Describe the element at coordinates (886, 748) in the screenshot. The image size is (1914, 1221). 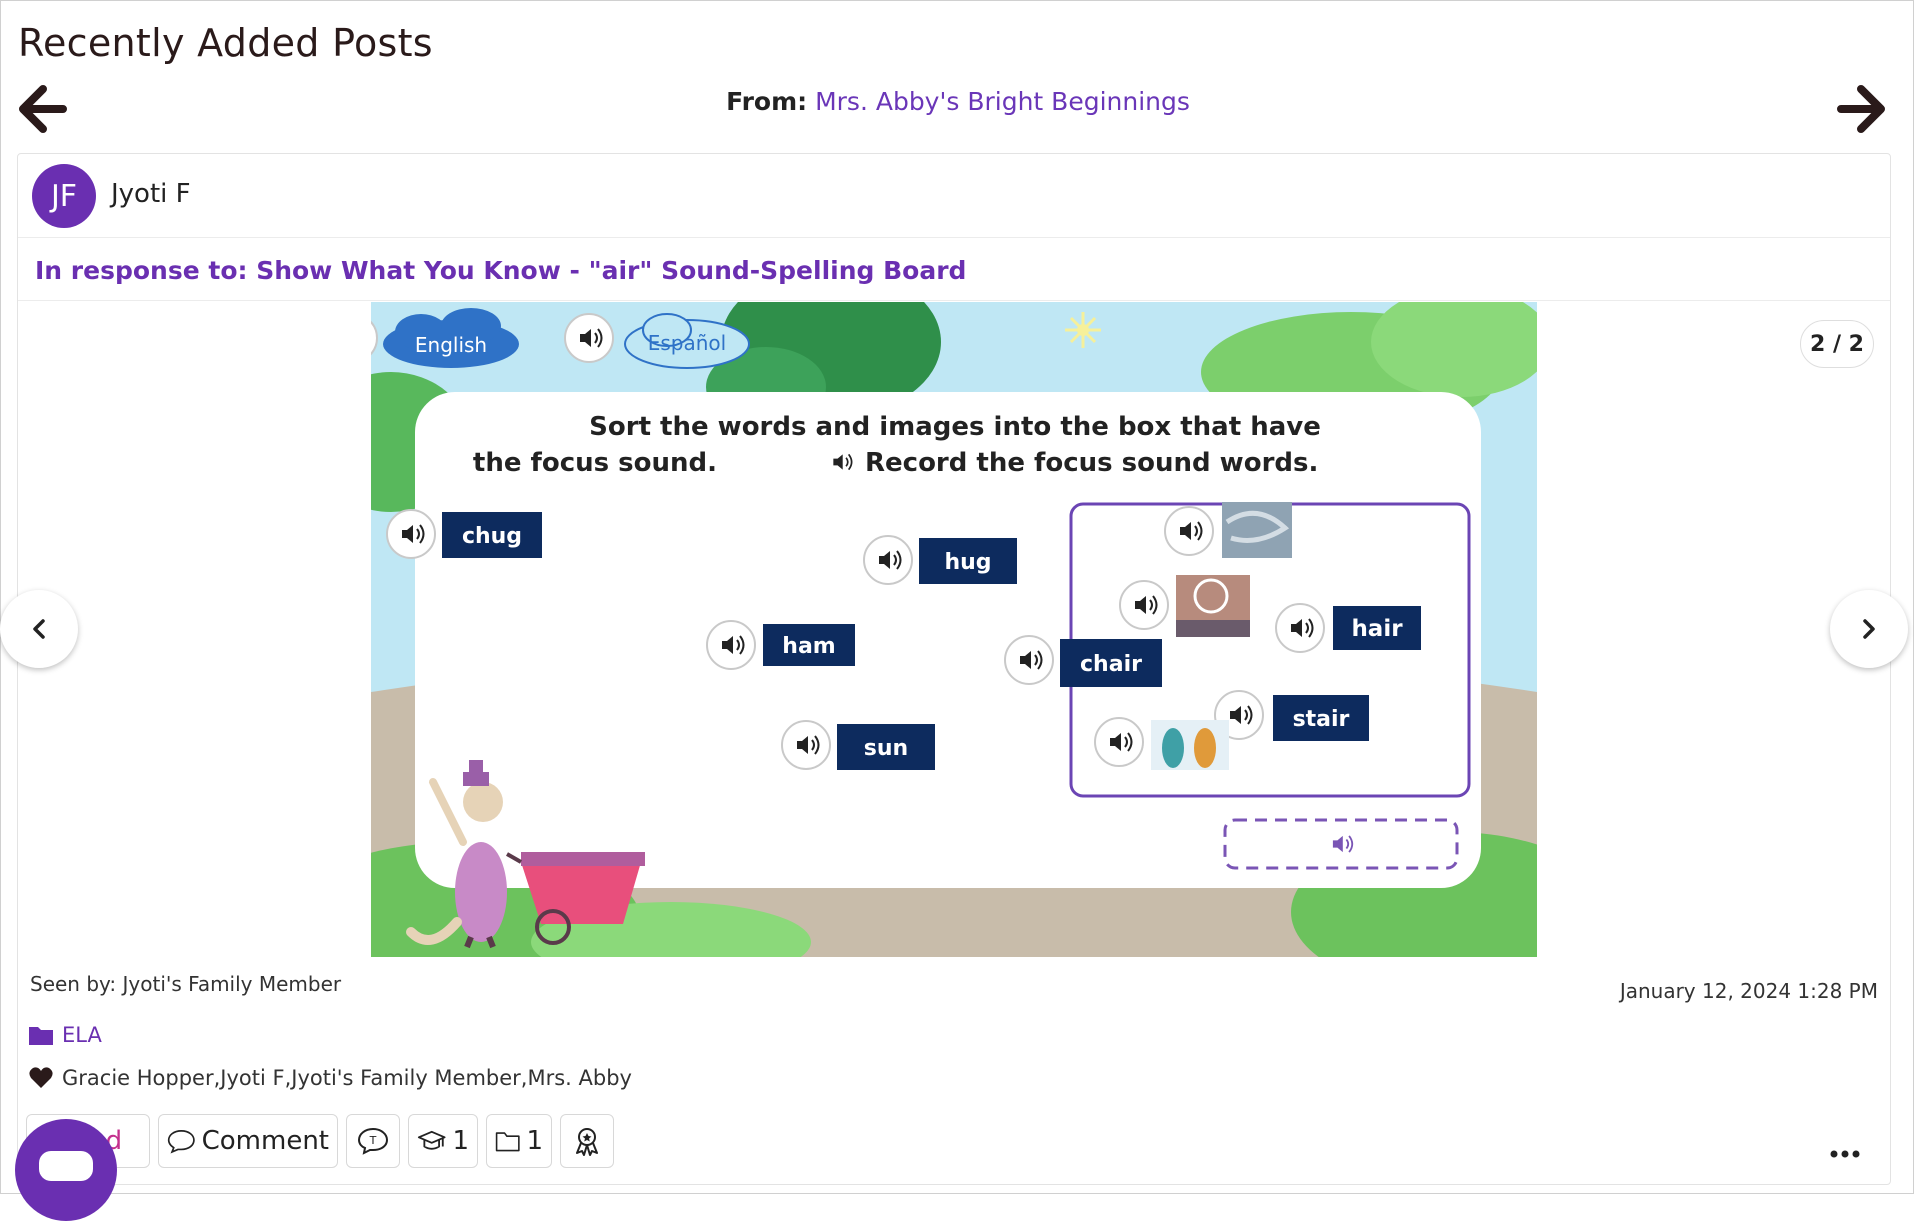
I see `word-sun: sun` at that location.